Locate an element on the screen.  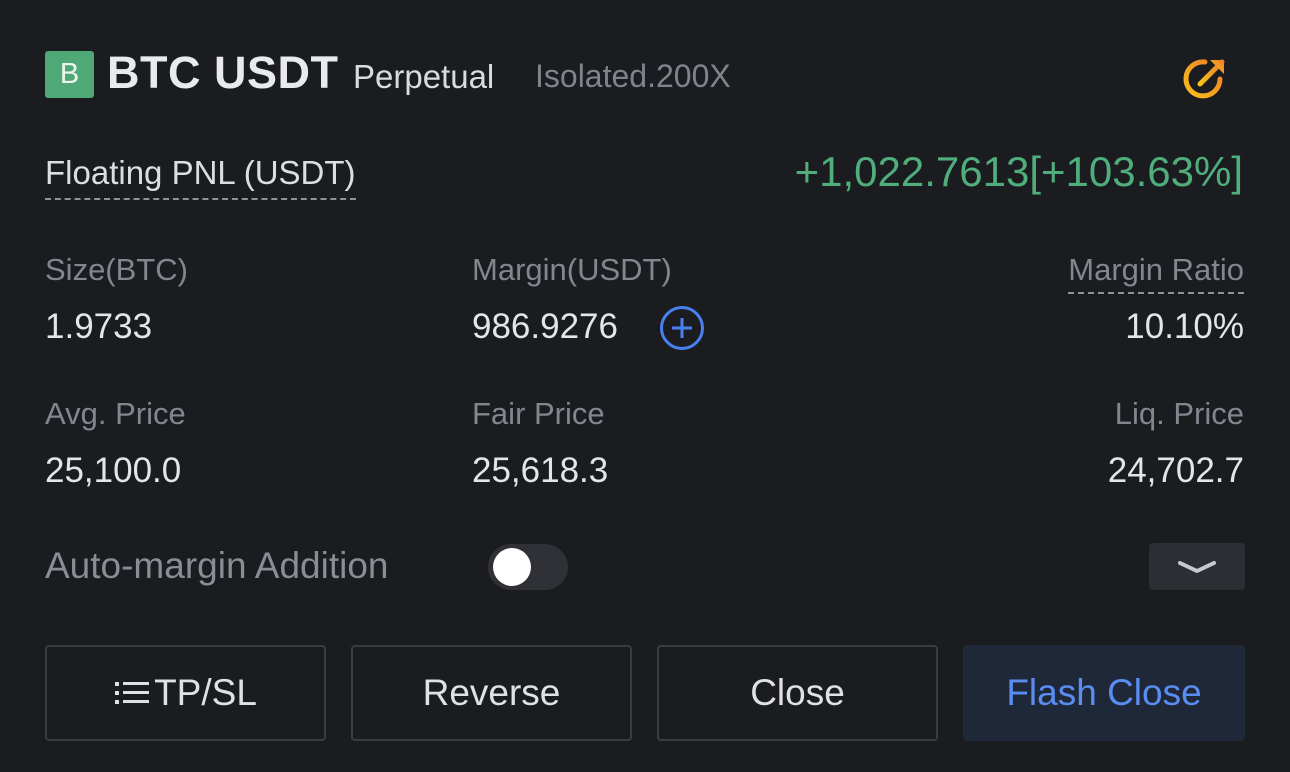
liq-price-value: 24,702.7 is located at coordinates (1175, 470).